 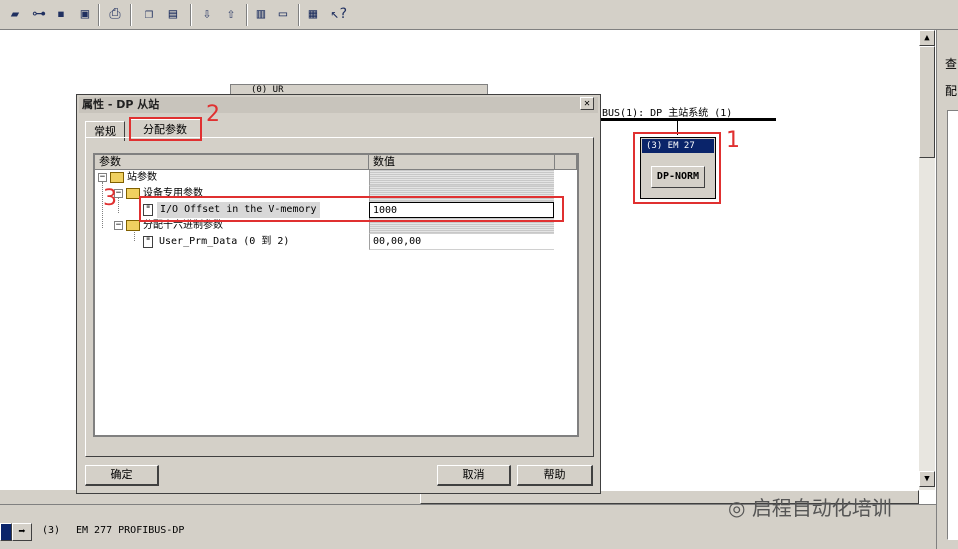 I want to click on tree-row: − 站参数, so click(x=324, y=178).